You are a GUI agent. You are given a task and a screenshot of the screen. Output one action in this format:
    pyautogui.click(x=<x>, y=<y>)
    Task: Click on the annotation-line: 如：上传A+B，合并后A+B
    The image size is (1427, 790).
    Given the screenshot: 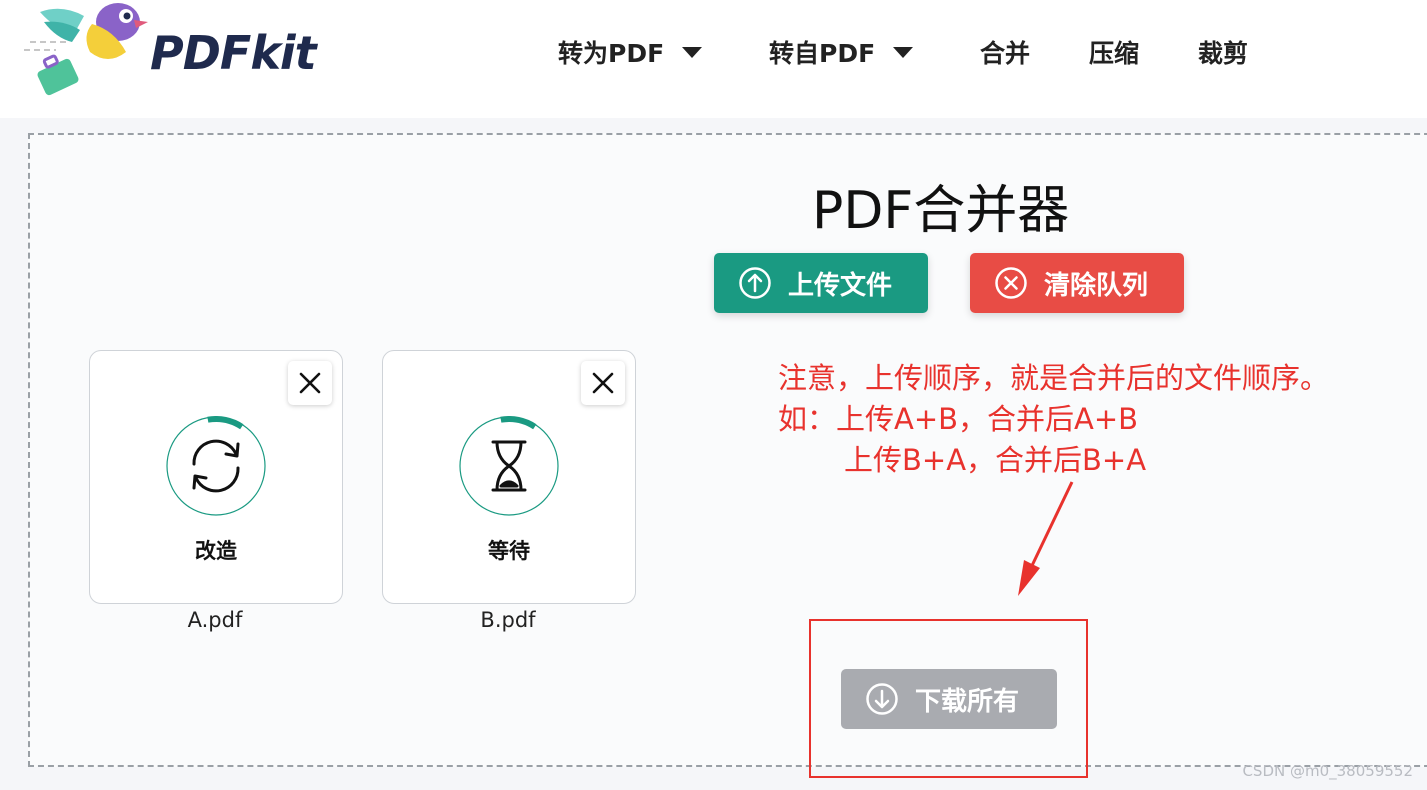 What is the action you would take?
    pyautogui.click(x=958, y=419)
    